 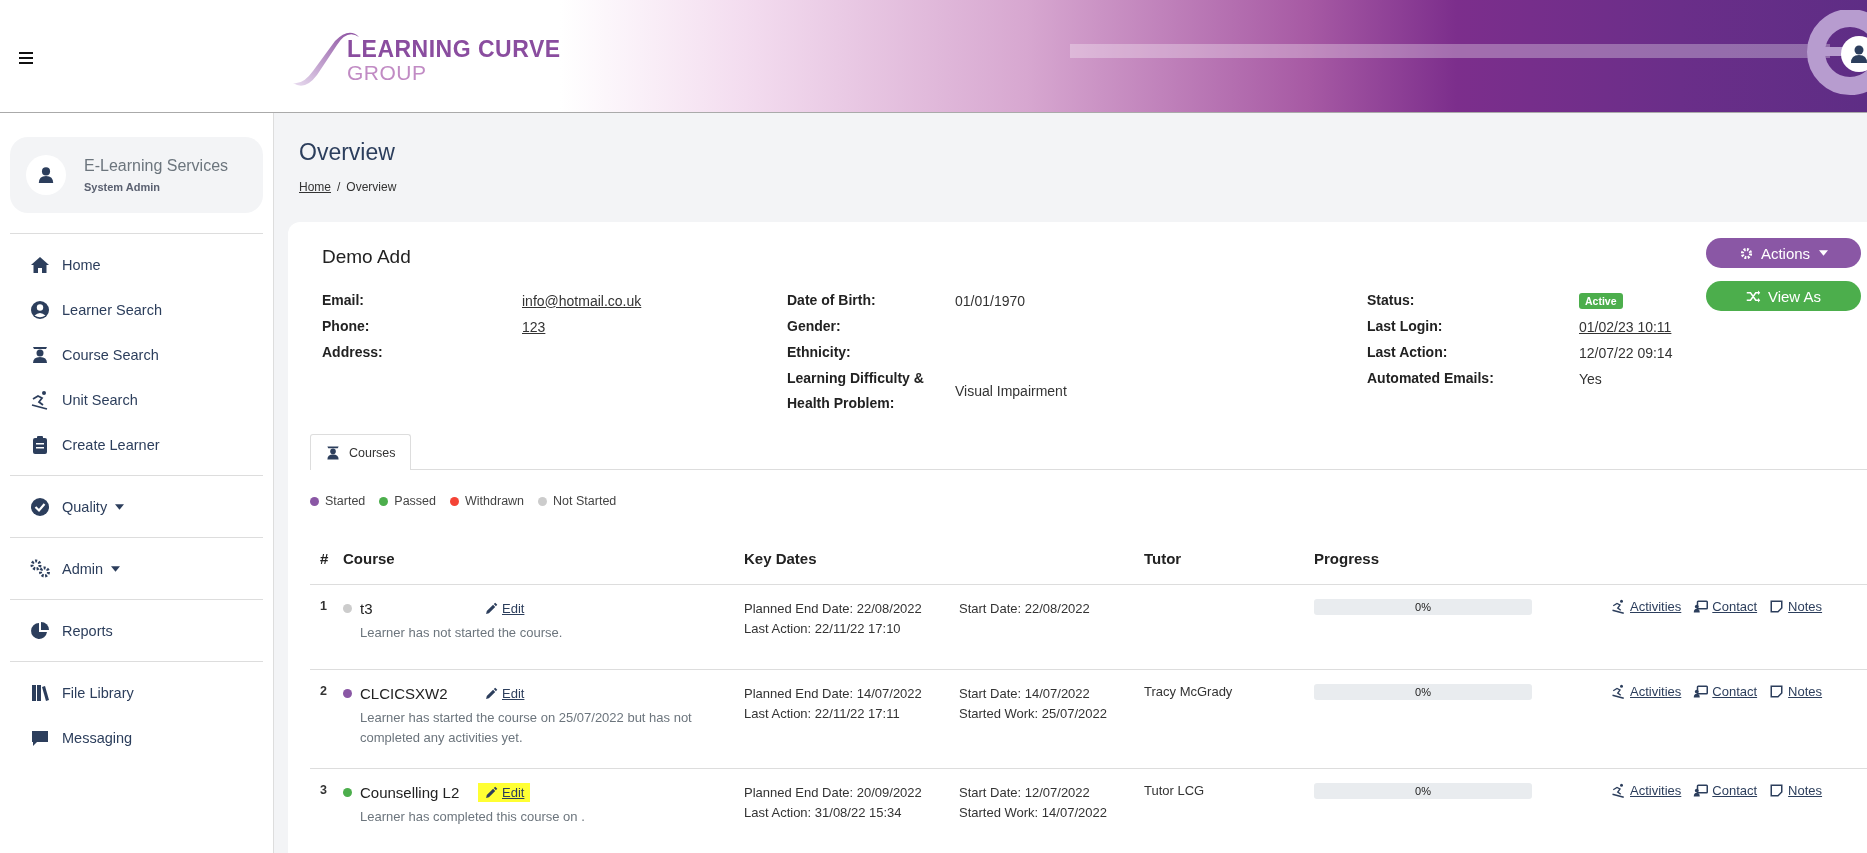 I want to click on column-header: #, so click(x=326, y=560).